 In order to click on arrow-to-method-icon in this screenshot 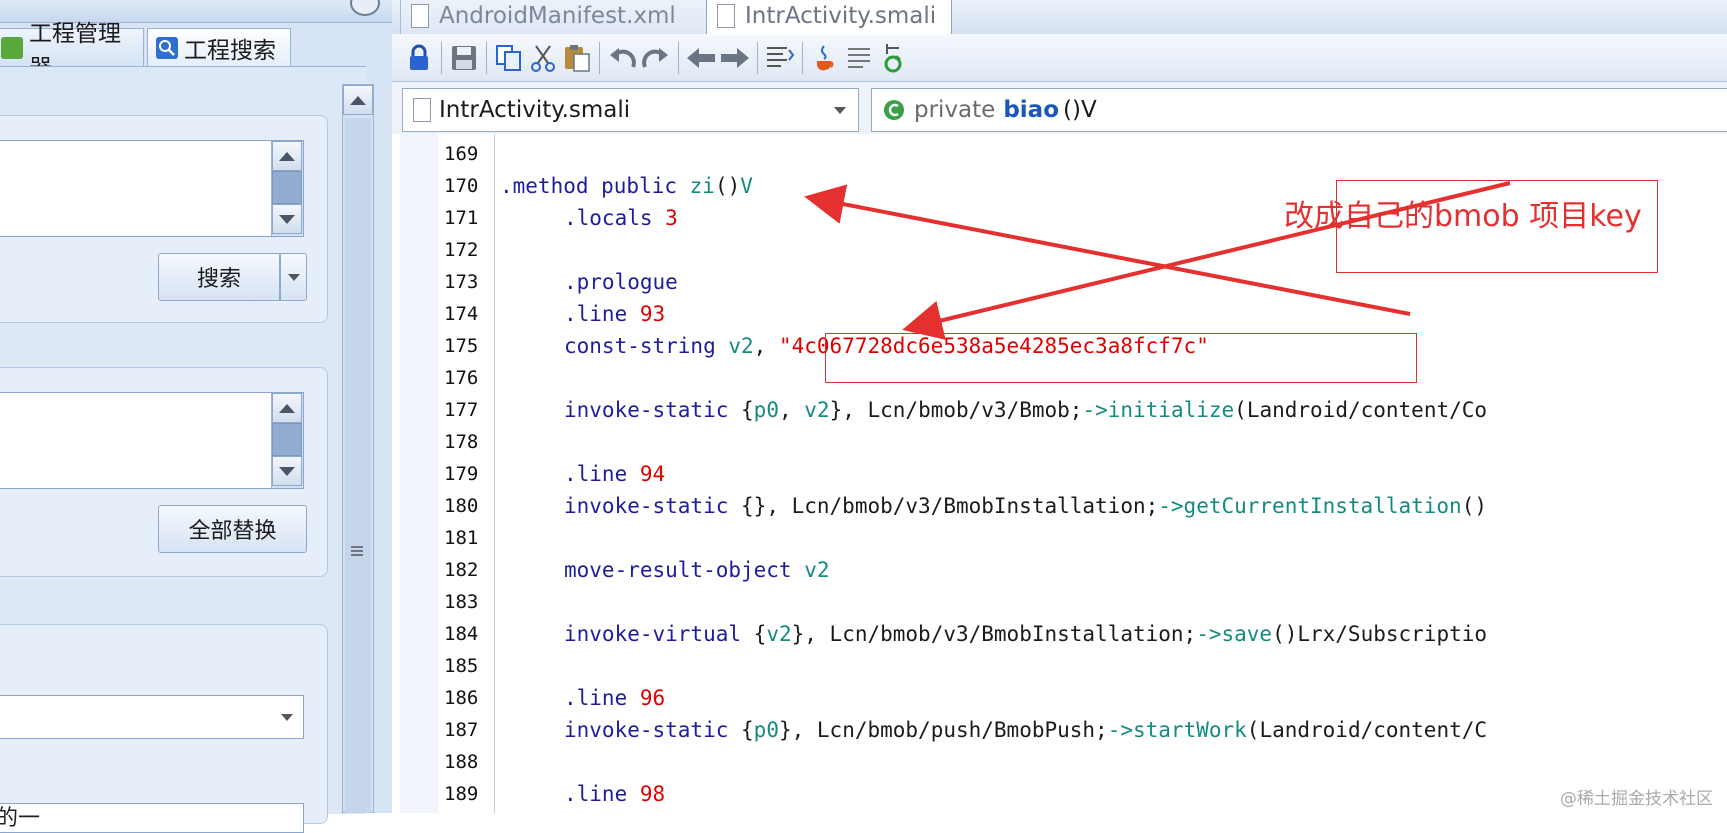, I will do `click(1107, 250)`.